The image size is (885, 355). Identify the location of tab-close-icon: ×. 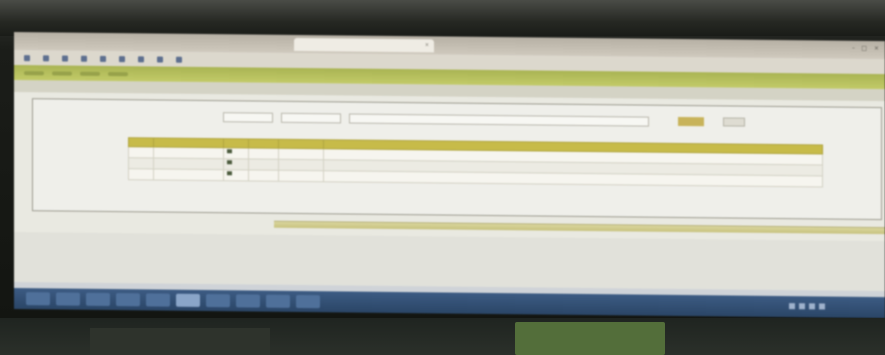
(427, 45).